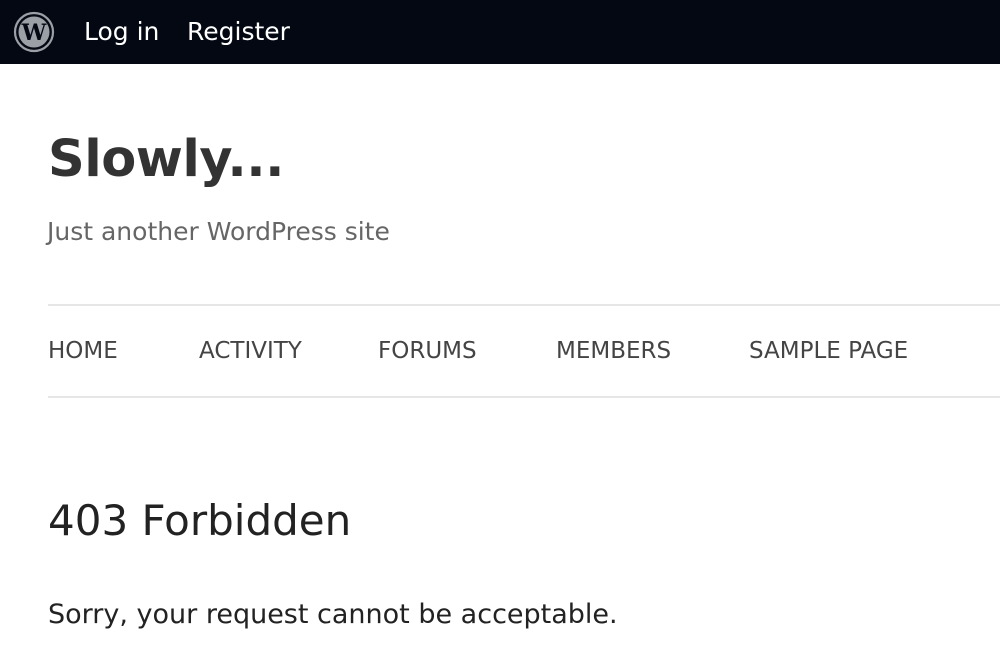  What do you see at coordinates (218, 231) in the screenshot?
I see `site-tagline: Just another WordPress site` at bounding box center [218, 231].